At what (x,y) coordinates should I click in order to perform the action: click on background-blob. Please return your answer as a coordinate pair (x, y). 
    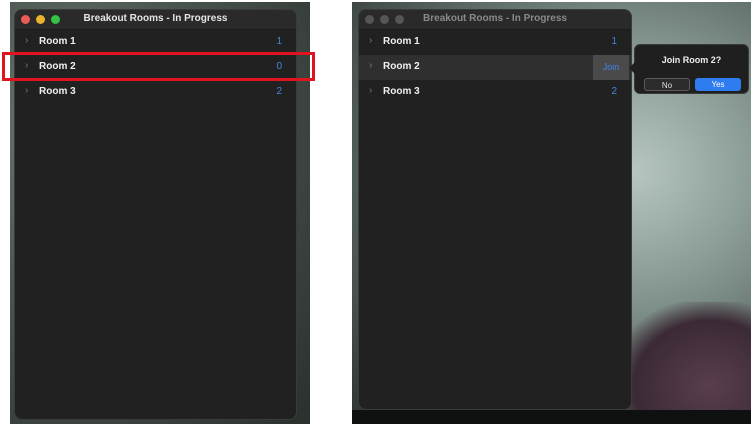
    Looking at the image, I should click on (681, 362).